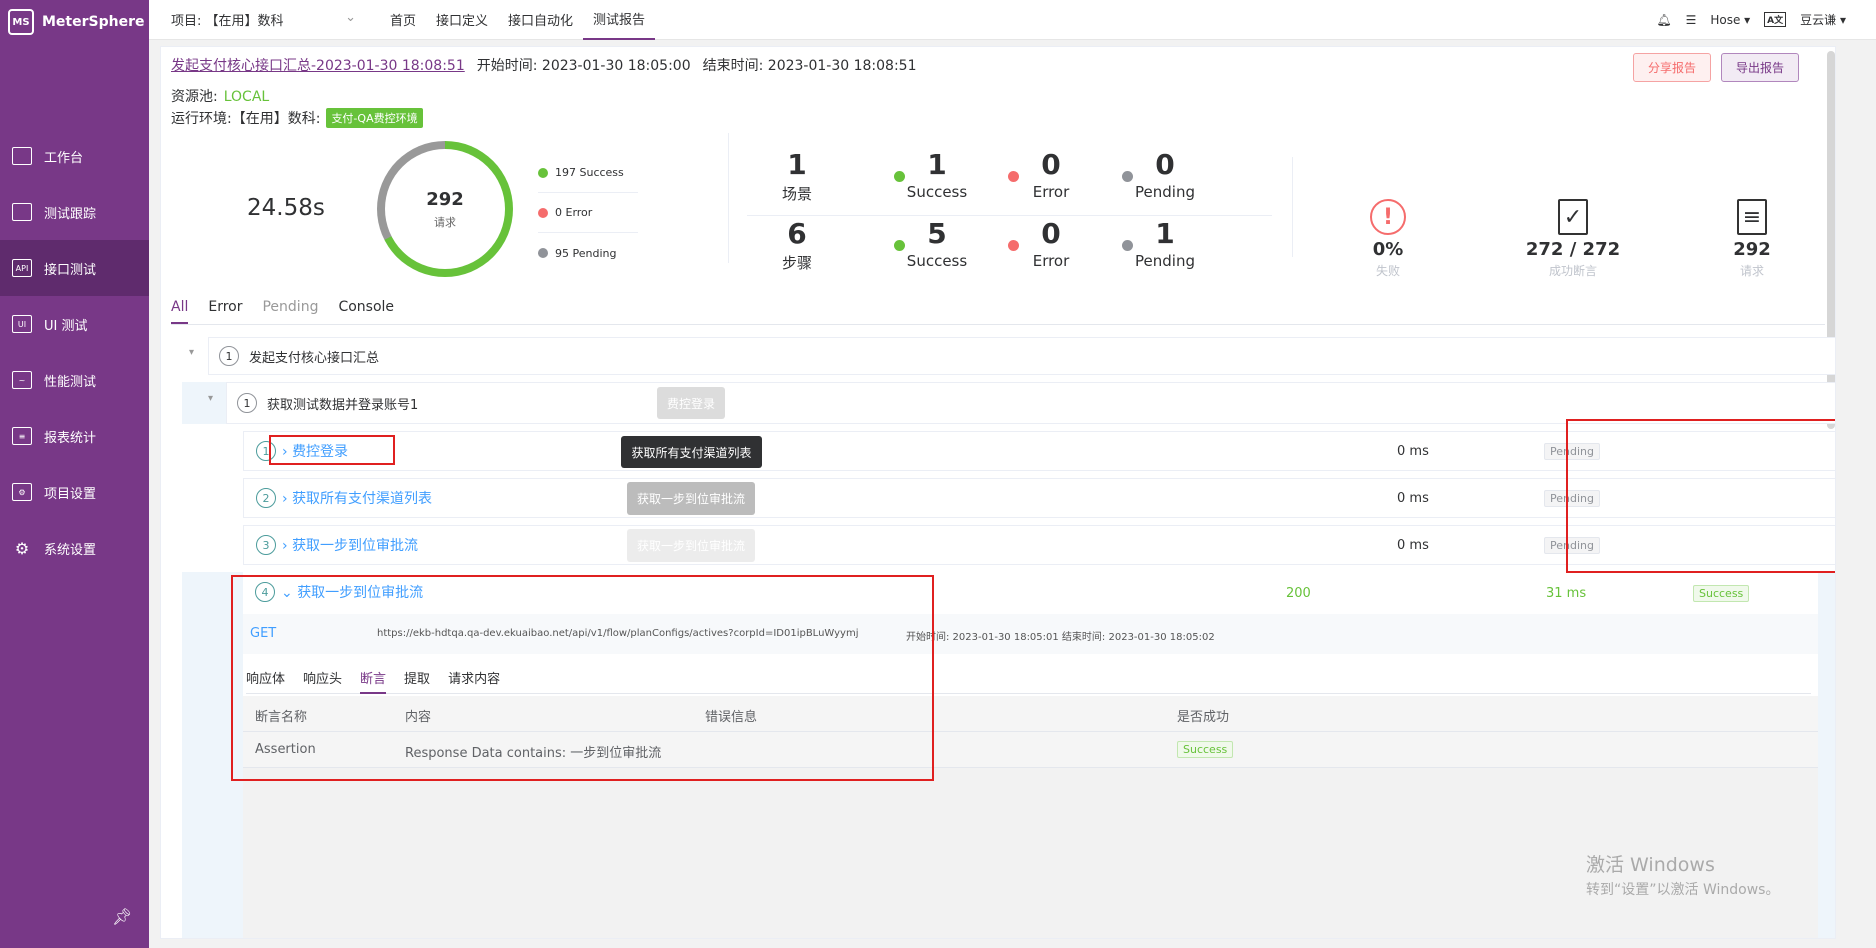 The width and height of the screenshot is (1876, 948). I want to click on legend-label: 0 Error, so click(574, 212).